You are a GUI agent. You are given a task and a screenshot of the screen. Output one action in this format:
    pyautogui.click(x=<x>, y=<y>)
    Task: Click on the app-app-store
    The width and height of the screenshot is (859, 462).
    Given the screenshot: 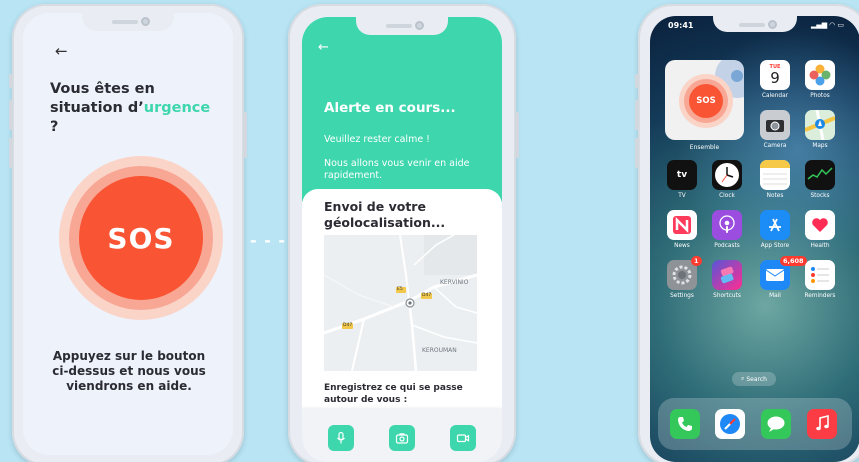 What is the action you would take?
    pyautogui.click(x=775, y=225)
    